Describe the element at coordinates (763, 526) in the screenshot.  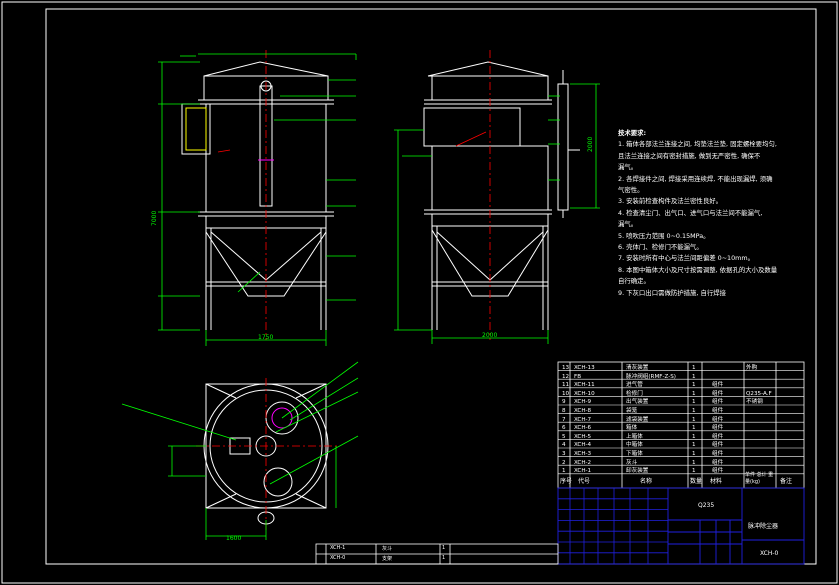
I see `title-drawing-name: 脉冲除尘器` at that location.